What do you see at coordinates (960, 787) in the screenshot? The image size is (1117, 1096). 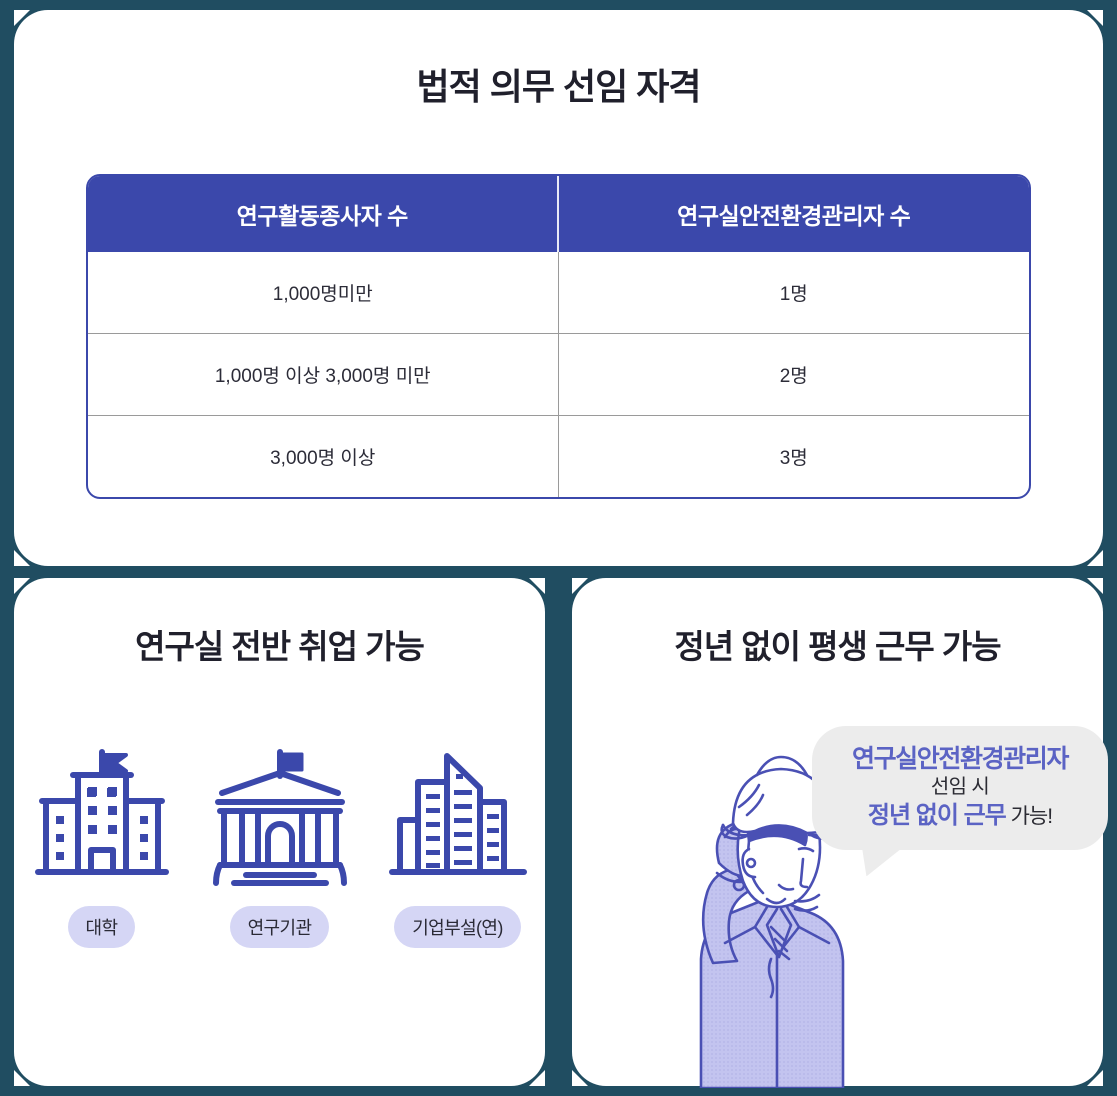 I see `bubble-line-condition: 선임 시` at bounding box center [960, 787].